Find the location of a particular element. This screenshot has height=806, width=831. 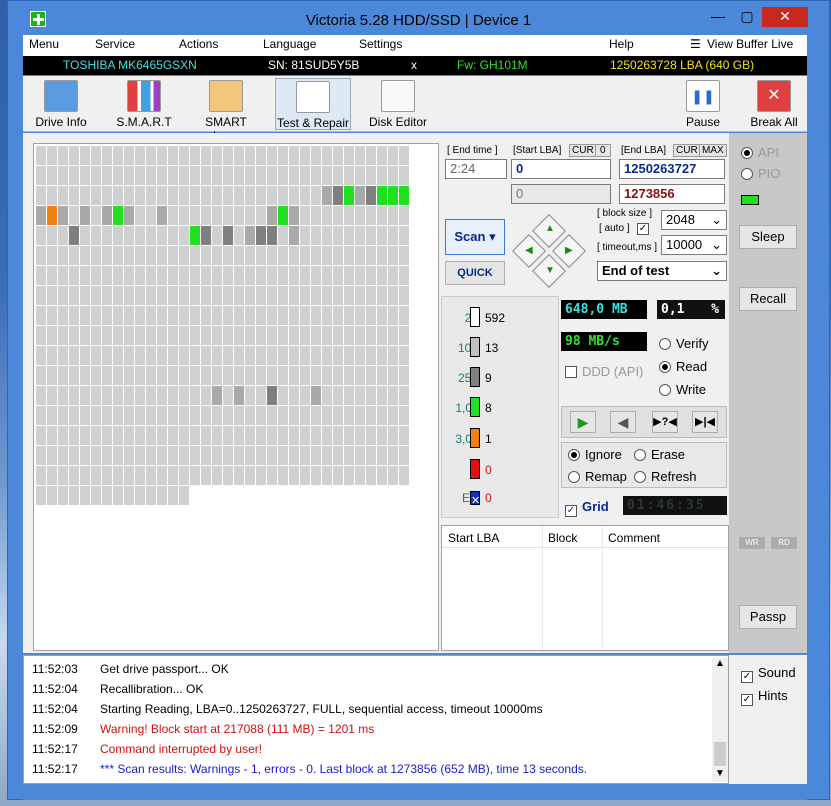

break-all-button: ✕ Break All is located at coordinates (774, 104).